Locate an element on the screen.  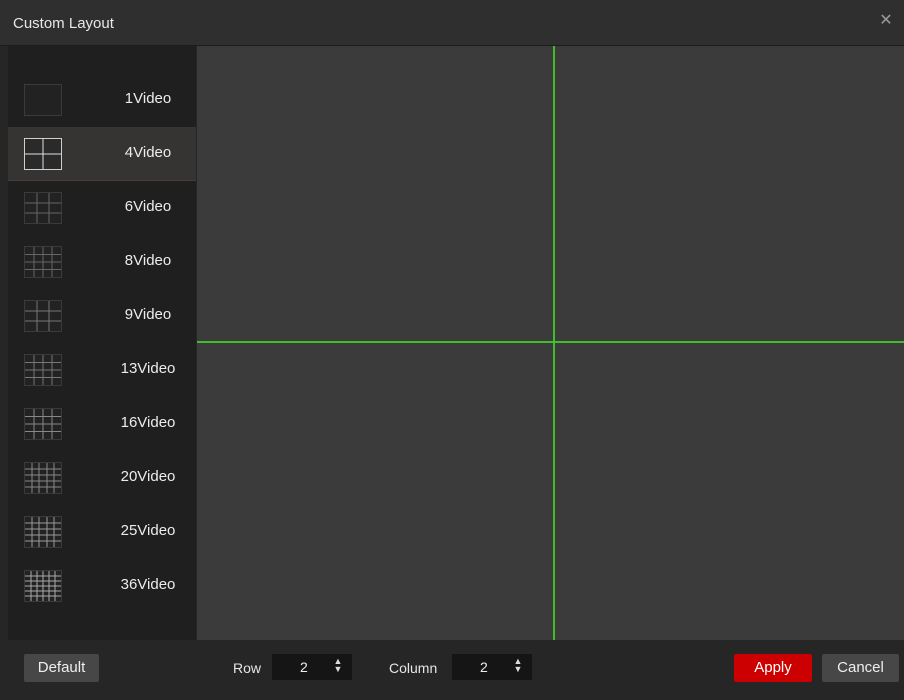
default-button: Default is located at coordinates (61, 668).